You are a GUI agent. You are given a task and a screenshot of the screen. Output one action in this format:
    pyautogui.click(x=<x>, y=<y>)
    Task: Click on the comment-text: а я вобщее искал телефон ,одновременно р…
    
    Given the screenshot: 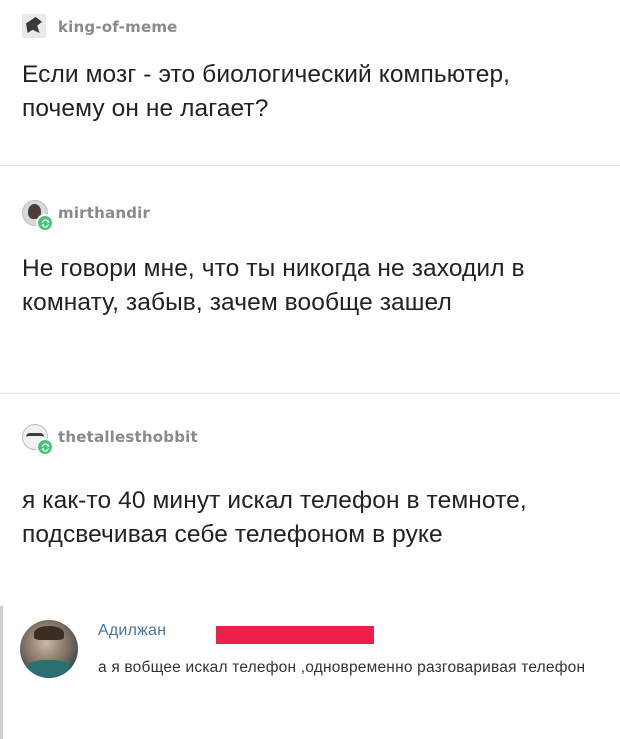 What is the action you would take?
    pyautogui.click(x=342, y=667)
    